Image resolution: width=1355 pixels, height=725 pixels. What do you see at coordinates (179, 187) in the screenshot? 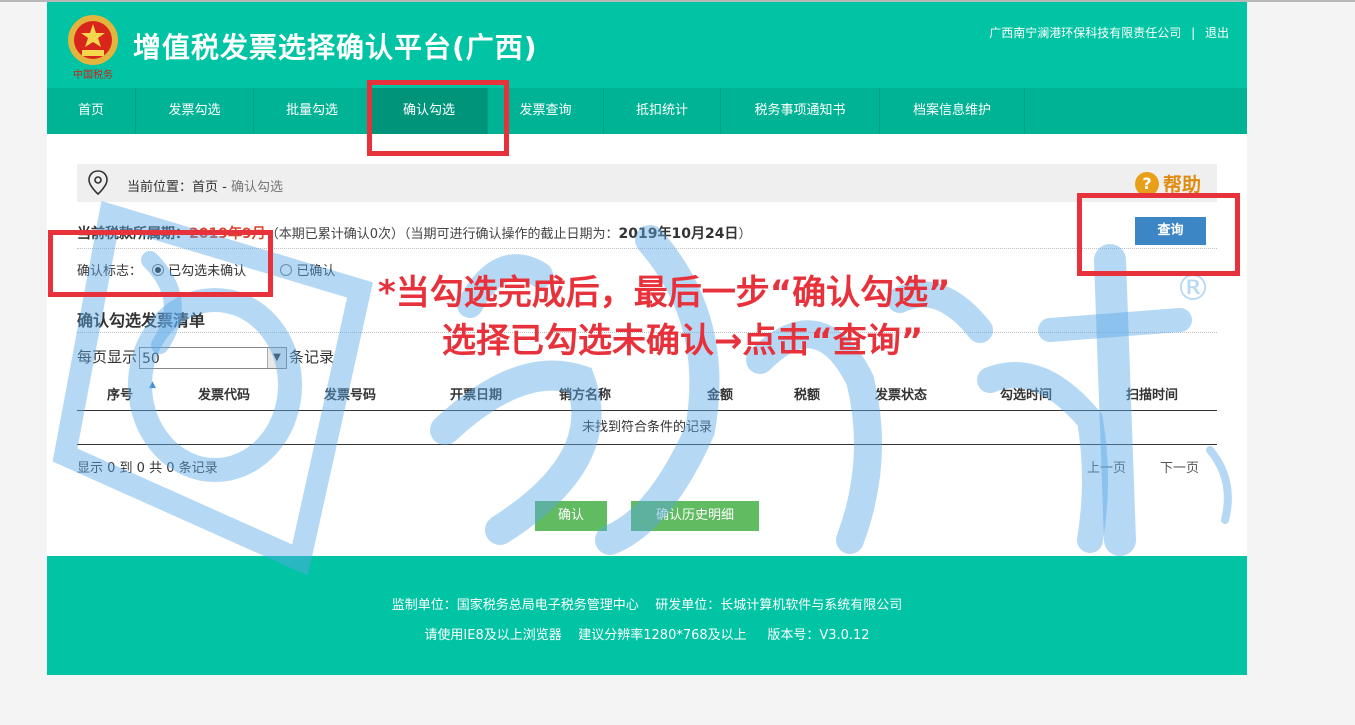
I see `breadcrumb-prefix: 当前位置：首页 -` at bounding box center [179, 187].